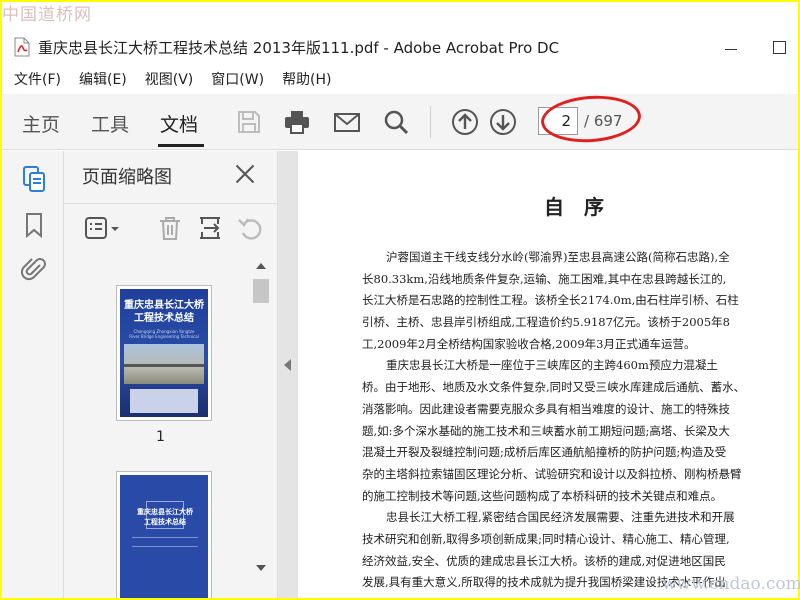 This screenshot has height=600, width=800. I want to click on text-line: 忠县长江大桥工程,紧密结合国民经济发展需要、注重先进技术和开展, so click(560, 517).